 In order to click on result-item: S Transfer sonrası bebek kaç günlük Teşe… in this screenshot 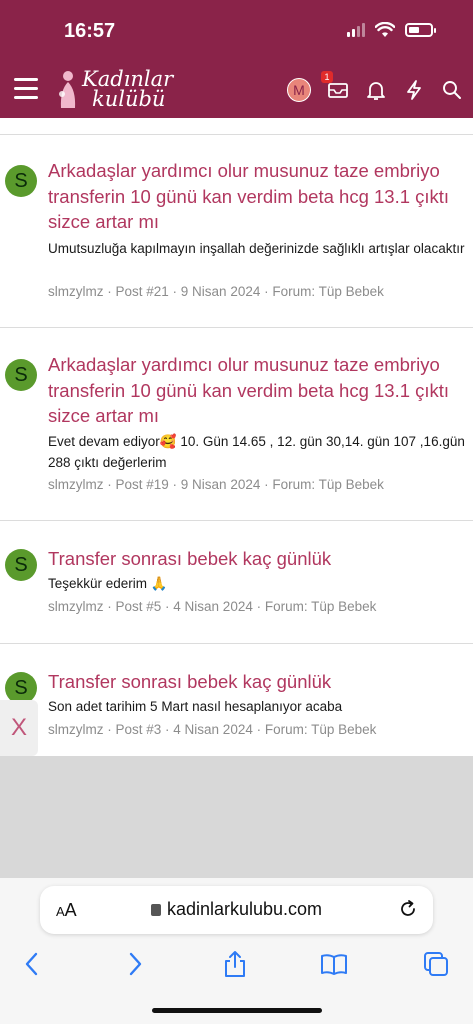, I will do `click(236, 593)`.